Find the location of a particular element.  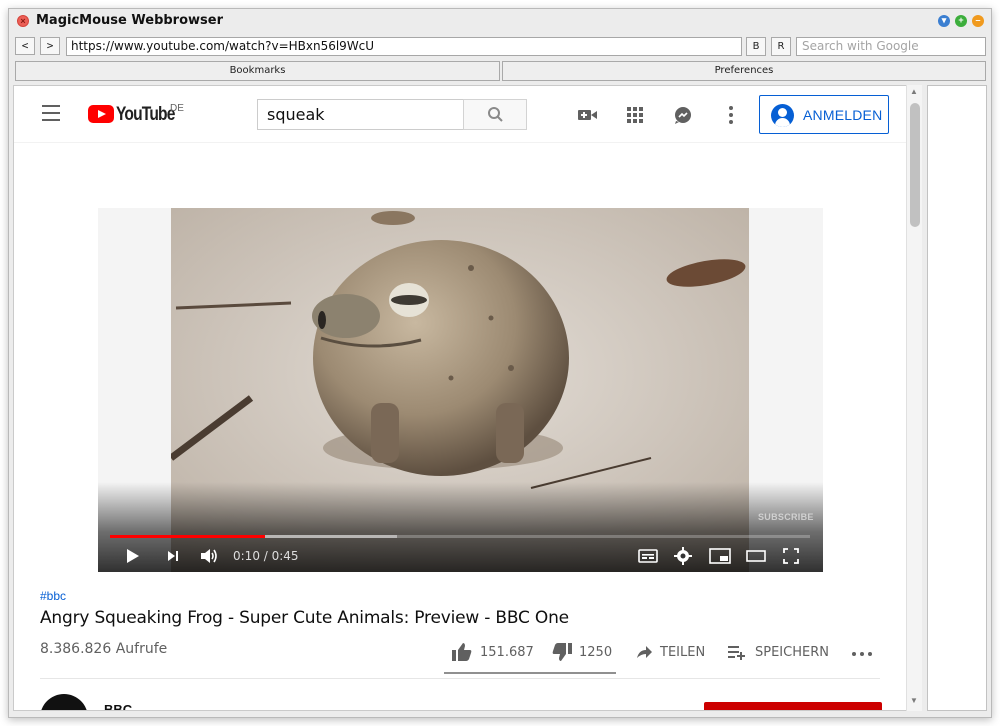

search-input: squeak is located at coordinates (360, 114).